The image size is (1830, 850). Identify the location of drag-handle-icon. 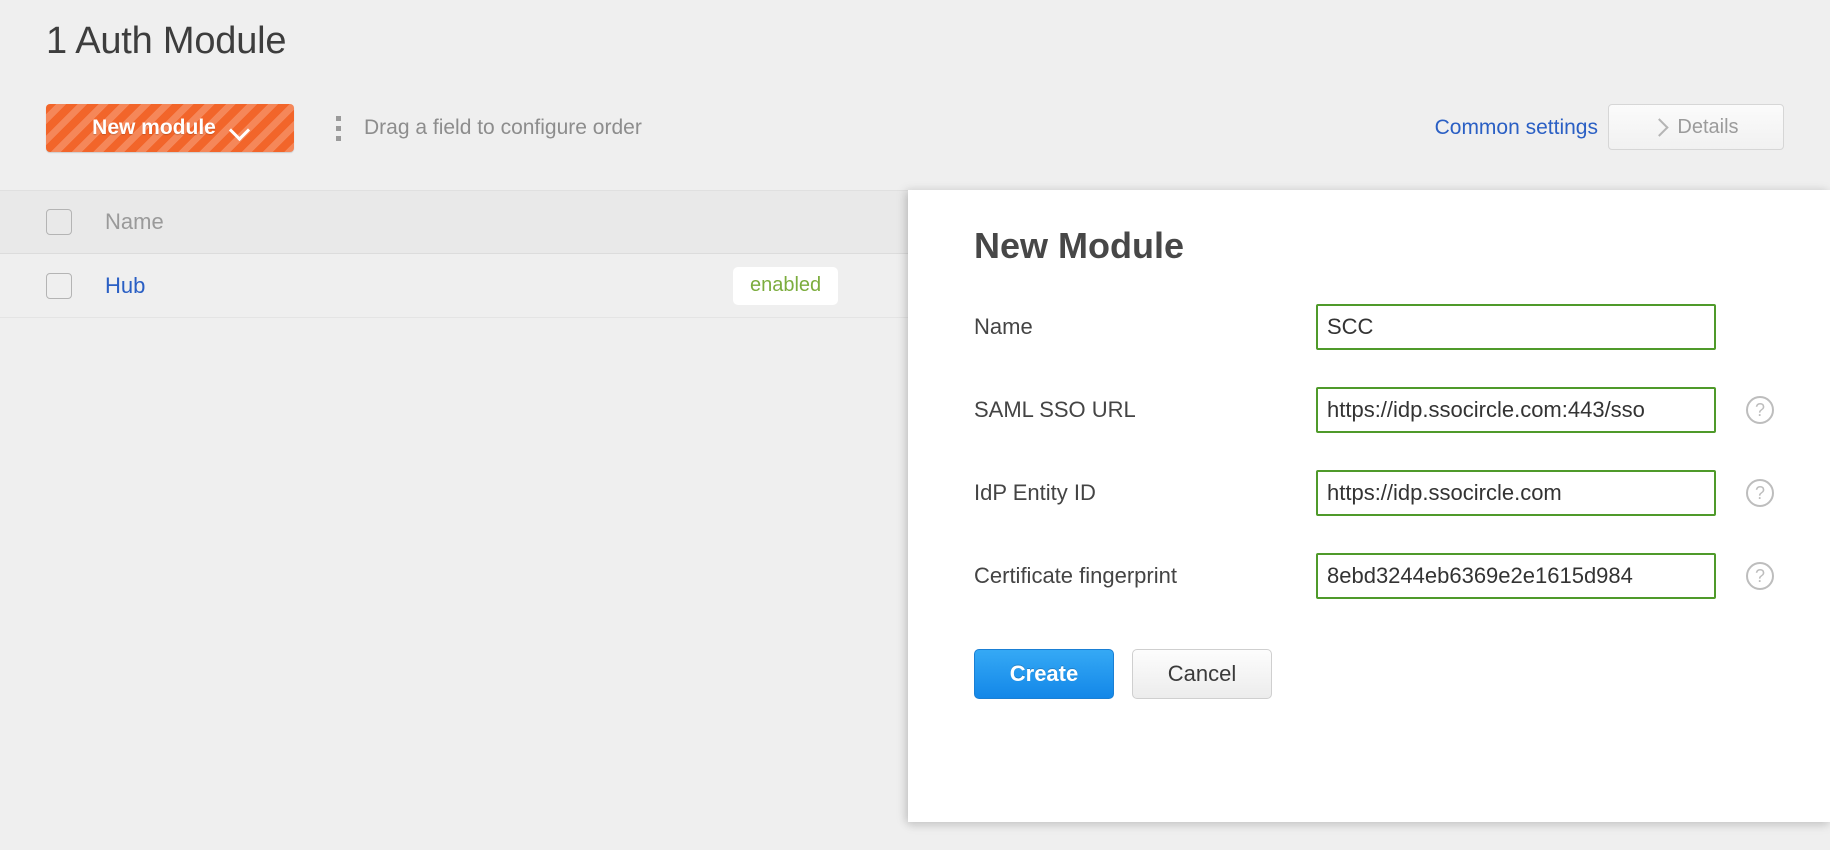
(340, 129).